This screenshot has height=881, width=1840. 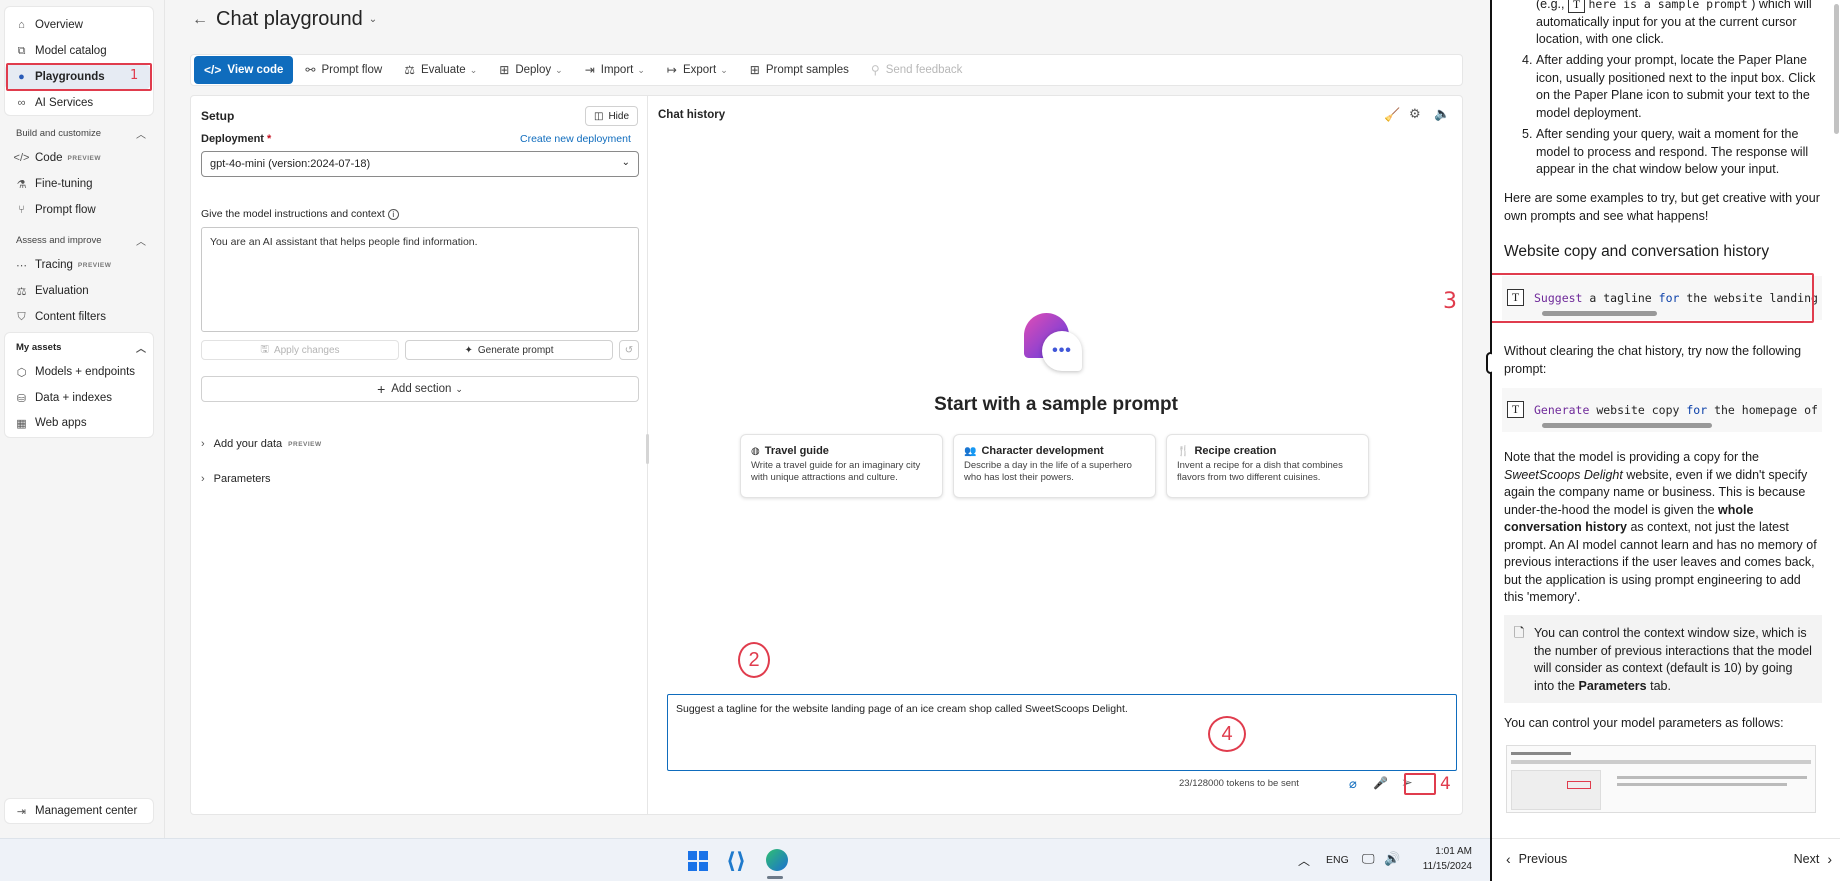 I want to click on deploy-button: ⊞ Deploy ⌄, so click(x=530, y=70).